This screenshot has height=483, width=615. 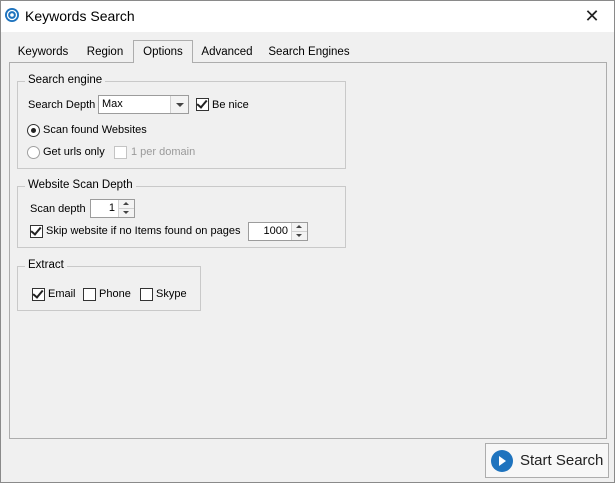 I want to click on scan-depth-spinner: 1, so click(x=112, y=208).